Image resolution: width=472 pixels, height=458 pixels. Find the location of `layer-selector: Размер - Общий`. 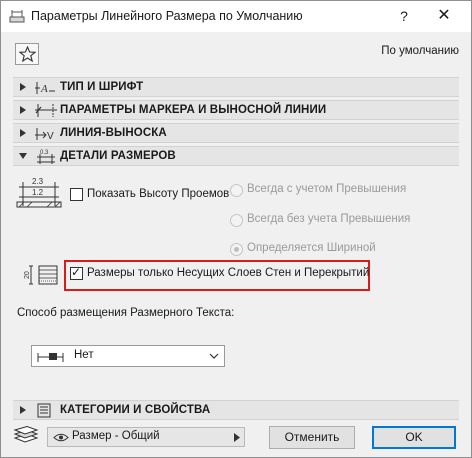

layer-selector: Размер - Общий is located at coordinates (146, 437).